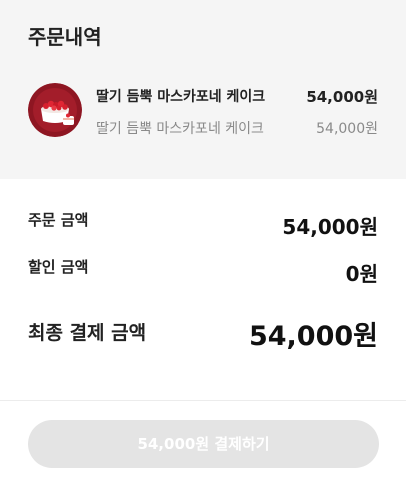 The width and height of the screenshot is (406, 500). What do you see at coordinates (330, 227) in the screenshot?
I see `order-amount-value: 54,000원` at bounding box center [330, 227].